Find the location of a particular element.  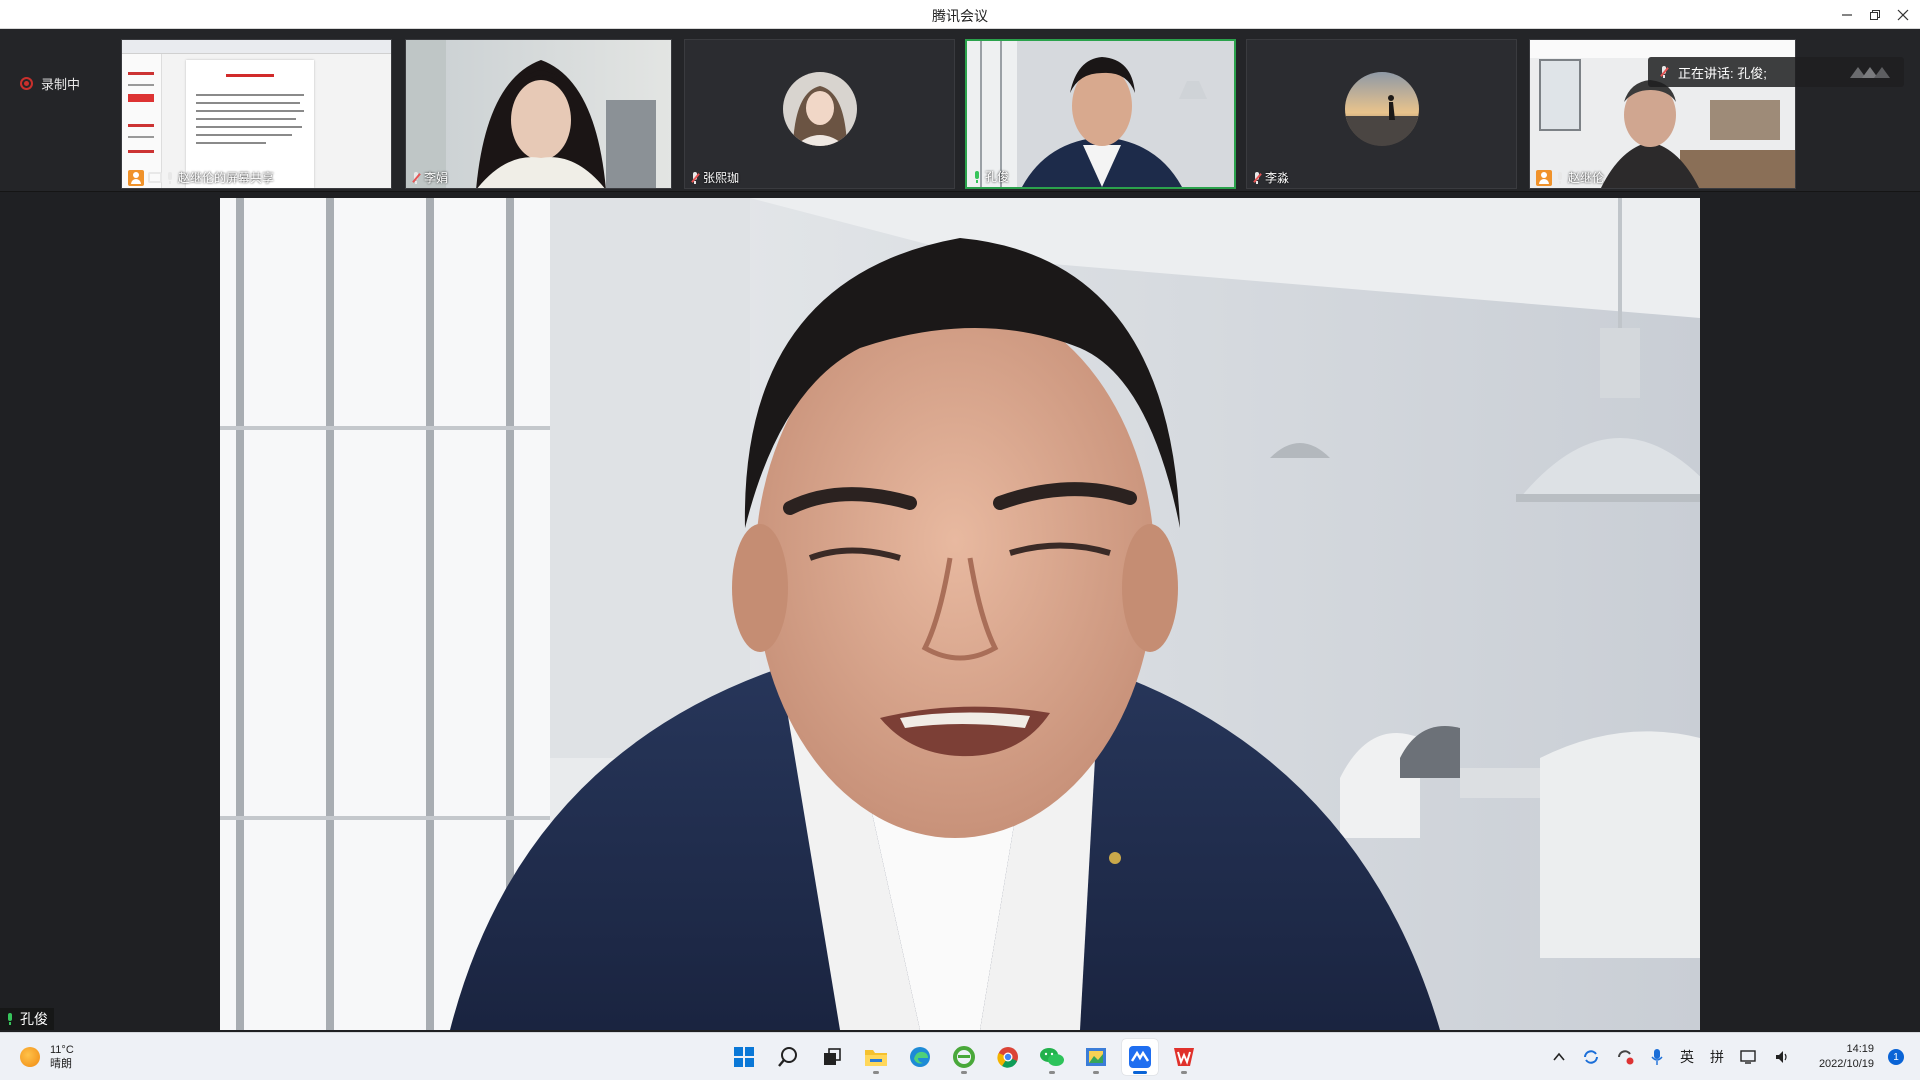

taskbar-apps is located at coordinates (964, 1057).